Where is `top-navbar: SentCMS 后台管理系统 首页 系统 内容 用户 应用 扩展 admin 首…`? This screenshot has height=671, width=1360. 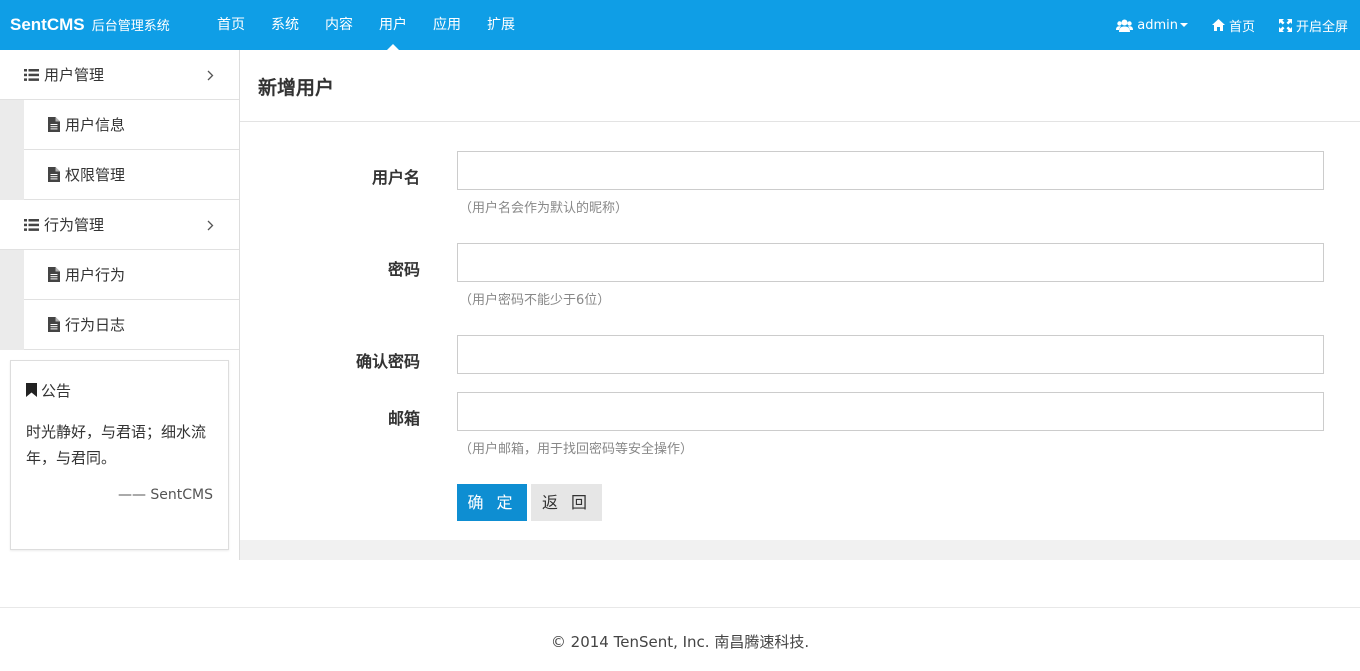 top-navbar: SentCMS 后台管理系统 首页 系统 内容 用户 应用 扩展 admin 首… is located at coordinates (680, 25).